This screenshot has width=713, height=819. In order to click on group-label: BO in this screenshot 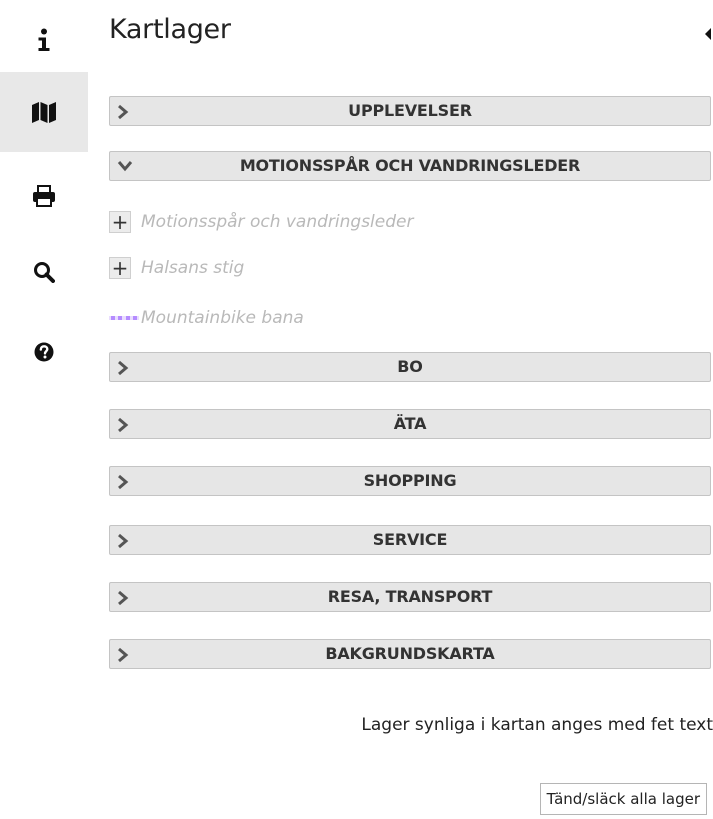, I will do `click(410, 366)`.